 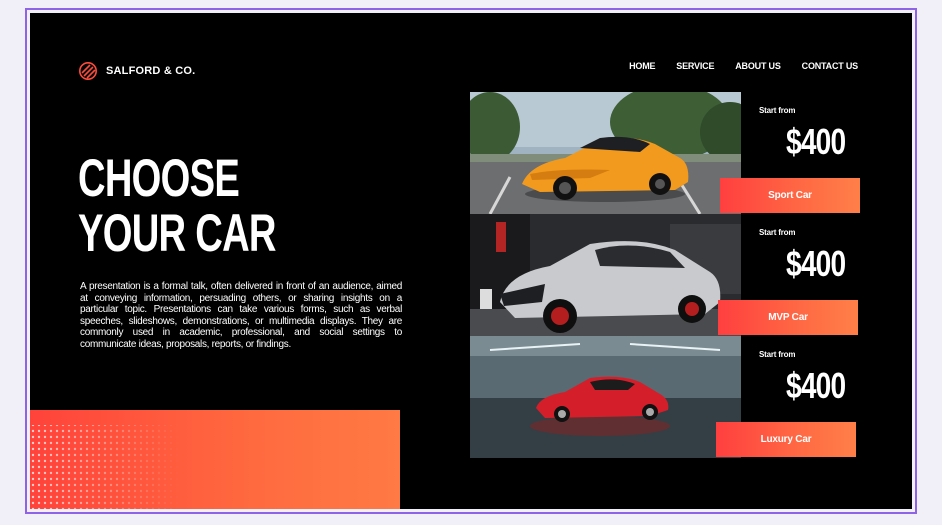 I want to click on silver-suv-photo, so click(x=605, y=275).